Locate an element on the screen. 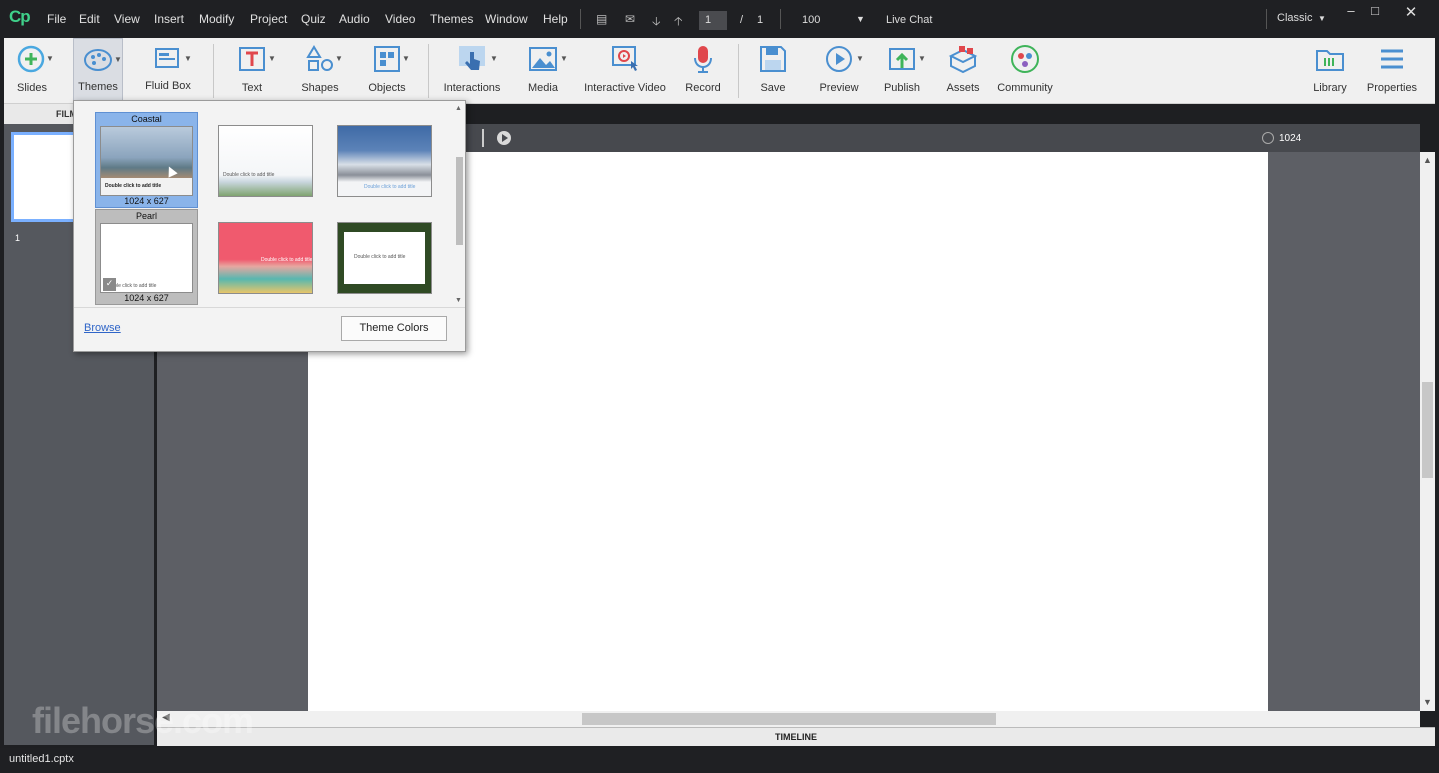 The width and height of the screenshot is (1439, 773). assets-button: Assets is located at coordinates (963, 71).